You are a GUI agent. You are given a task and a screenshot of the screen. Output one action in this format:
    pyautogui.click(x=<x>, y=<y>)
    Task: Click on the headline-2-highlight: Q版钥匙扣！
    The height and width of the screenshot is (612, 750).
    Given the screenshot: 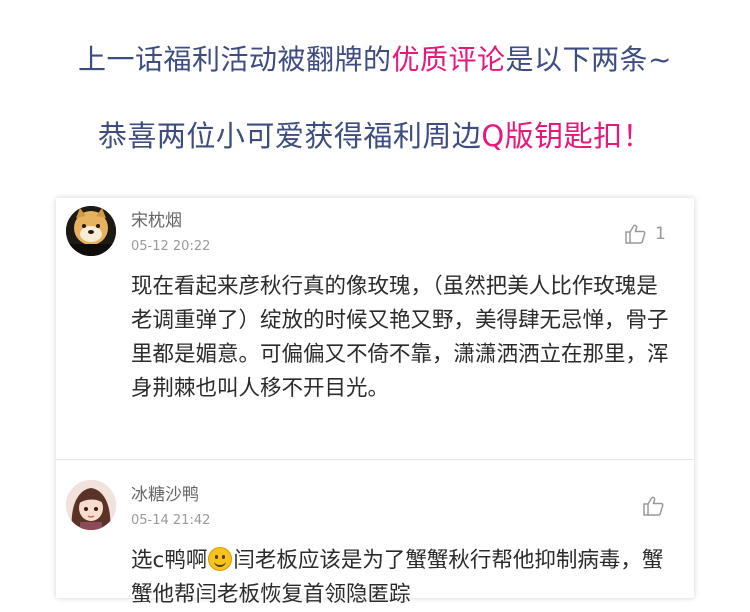 What is the action you would take?
    pyautogui.click(x=567, y=136)
    